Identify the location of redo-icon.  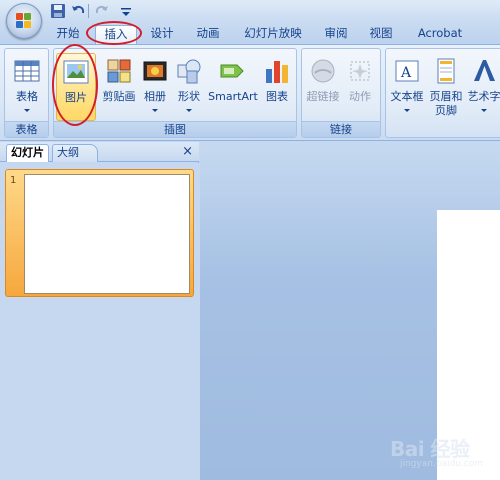
(102, 11).